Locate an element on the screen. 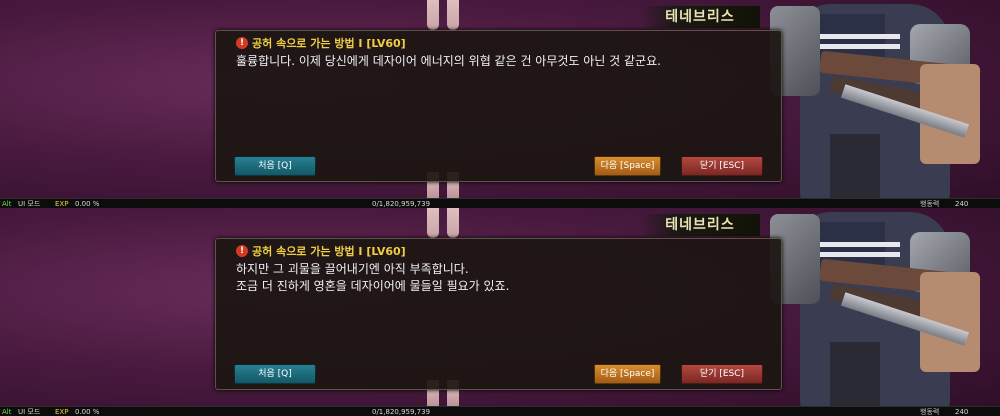  dialogue-line: 조금 더 진하게 영혼을 데자이어에 물들일 필요가 있죠. is located at coordinates (373, 286).